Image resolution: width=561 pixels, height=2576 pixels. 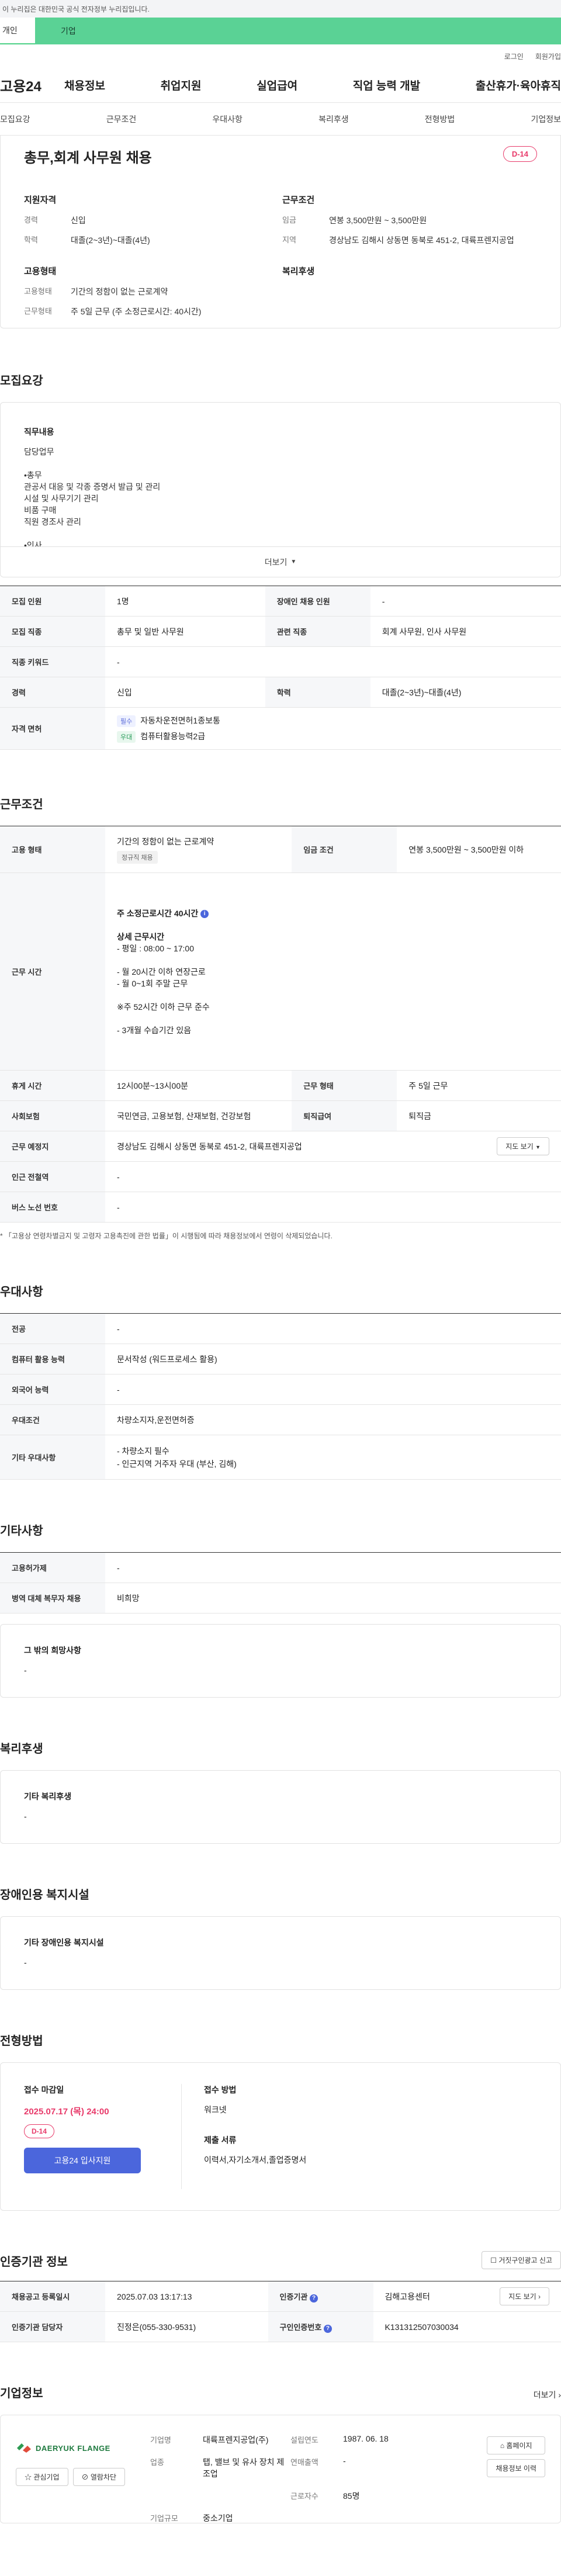 I want to click on map-button-label: 지도 보기, so click(x=519, y=1146).